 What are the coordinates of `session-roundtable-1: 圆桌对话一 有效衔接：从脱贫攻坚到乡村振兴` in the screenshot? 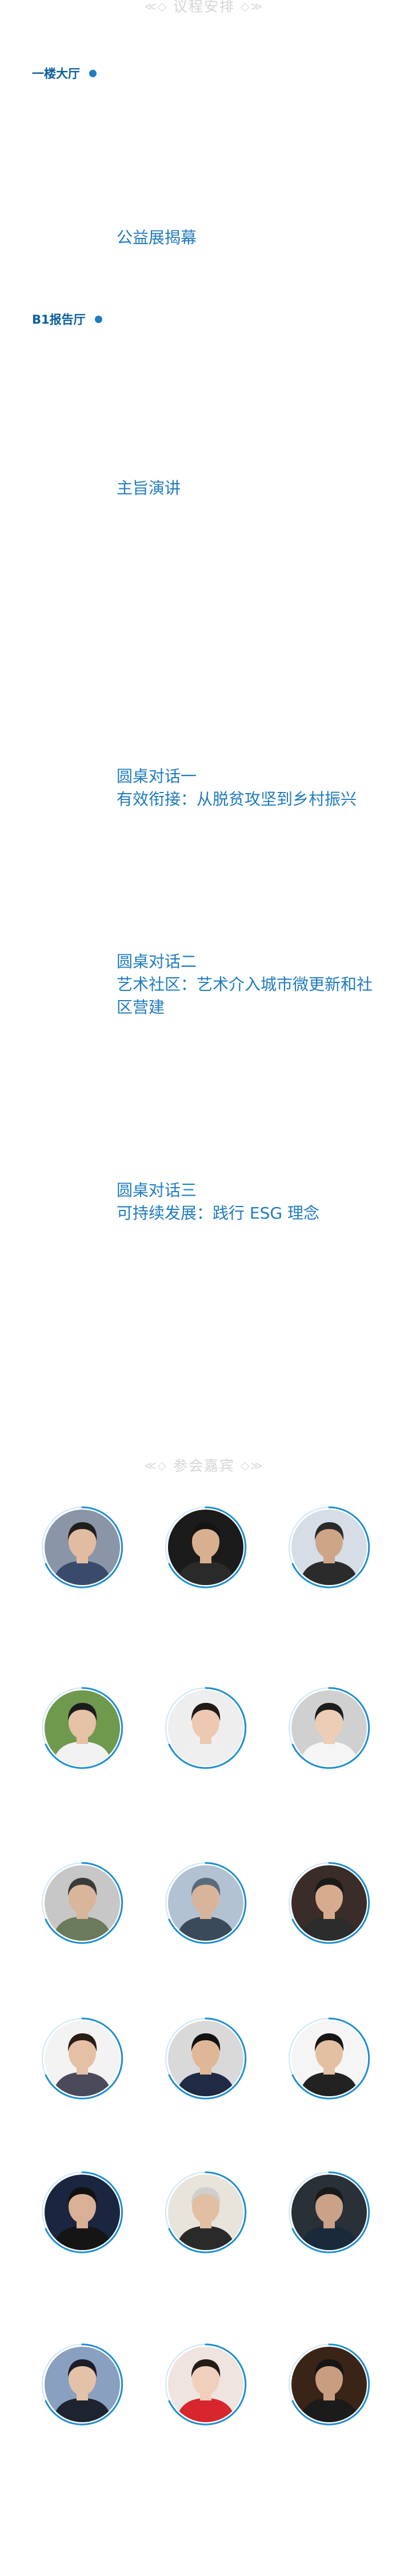 It's located at (254, 788).